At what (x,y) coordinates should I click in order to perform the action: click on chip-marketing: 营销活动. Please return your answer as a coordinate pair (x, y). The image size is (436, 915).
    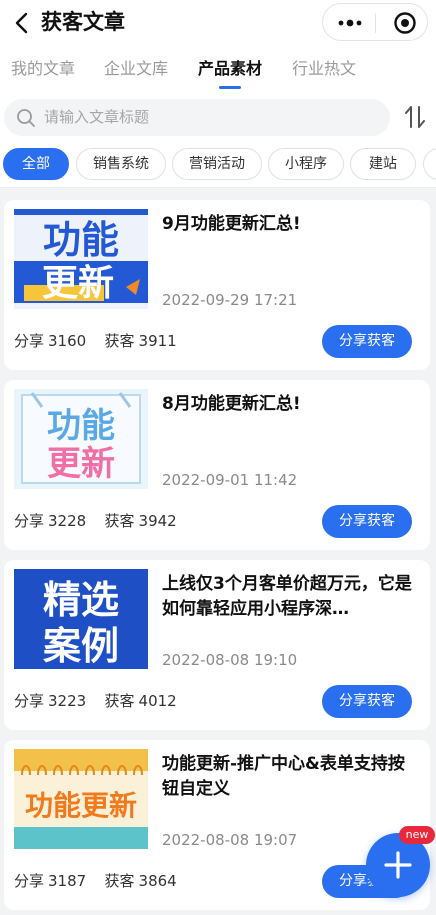
    Looking at the image, I should click on (217, 164).